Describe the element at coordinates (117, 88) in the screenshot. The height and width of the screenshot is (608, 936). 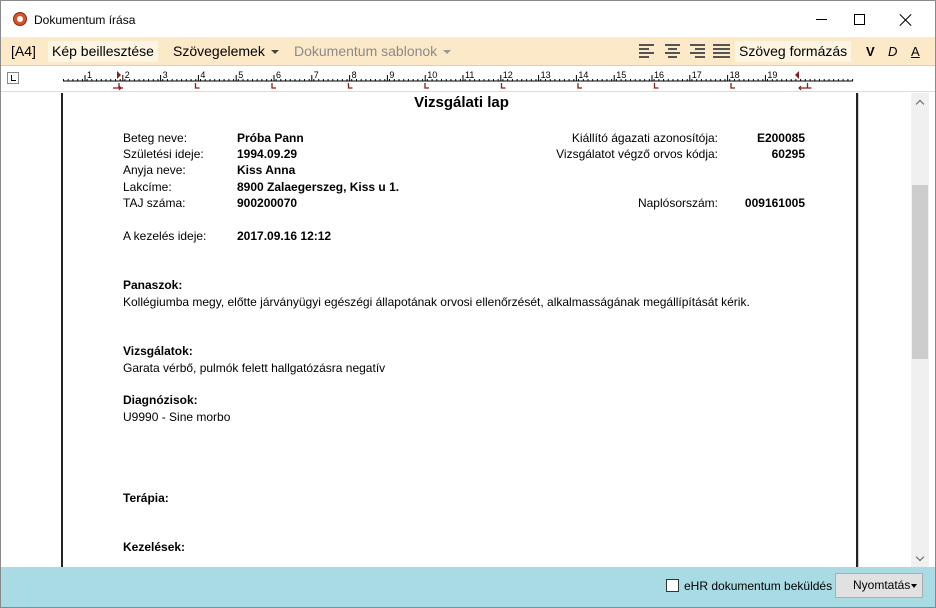
I see `left-margin-marker` at that location.